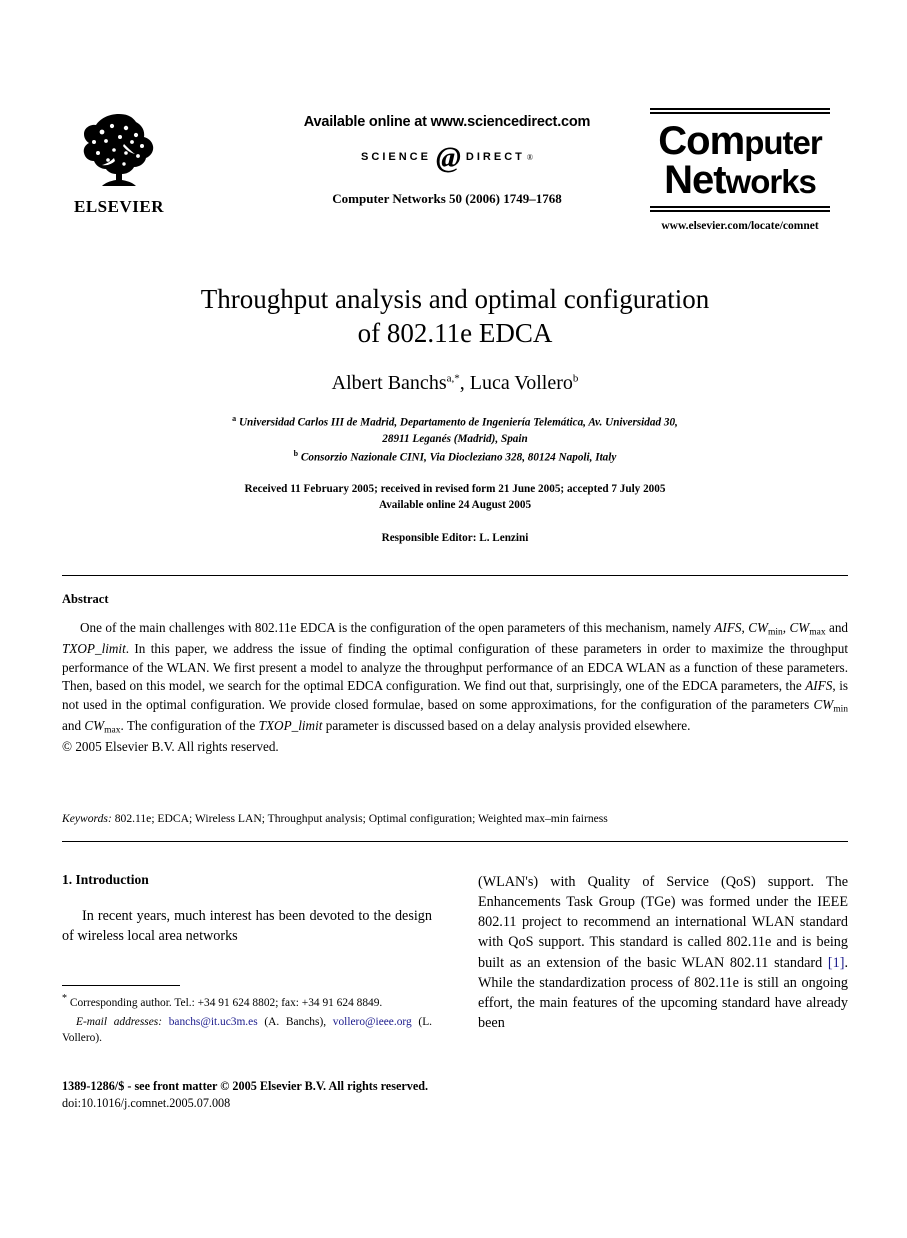 The image size is (907, 1238). Describe the element at coordinates (105, 879) in the screenshot. I see `section-heading-introduction: 1. Introduction` at that location.